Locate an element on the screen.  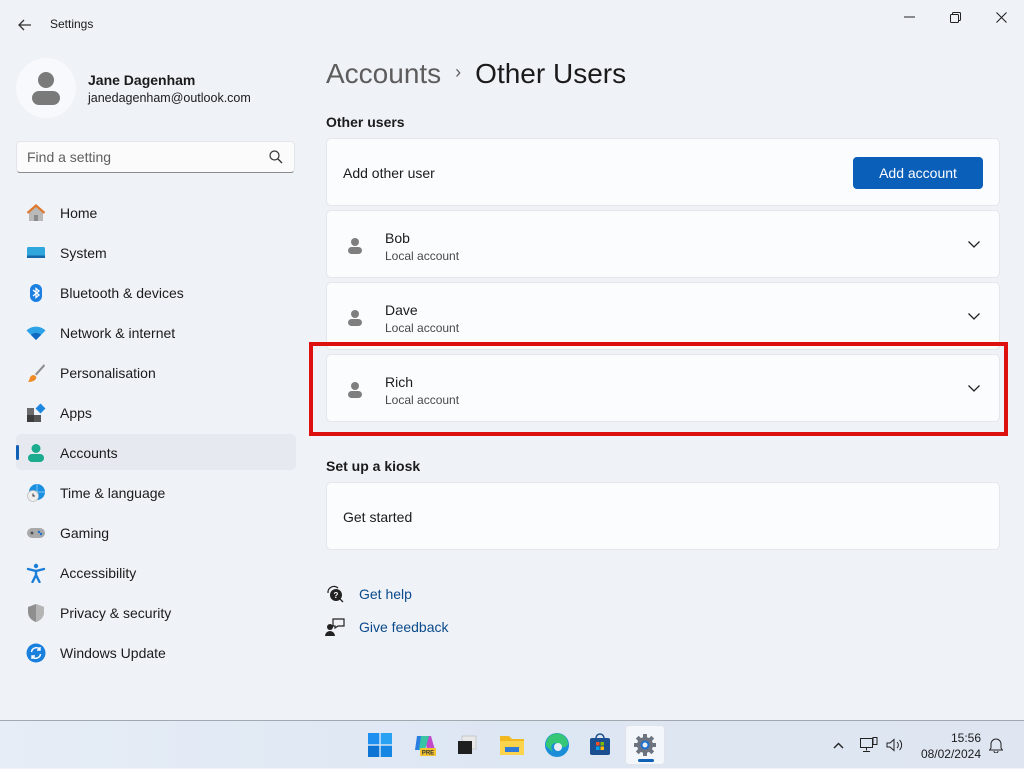
sidebar-item-privacy: Privacy & security is located at coordinates (156, 612).